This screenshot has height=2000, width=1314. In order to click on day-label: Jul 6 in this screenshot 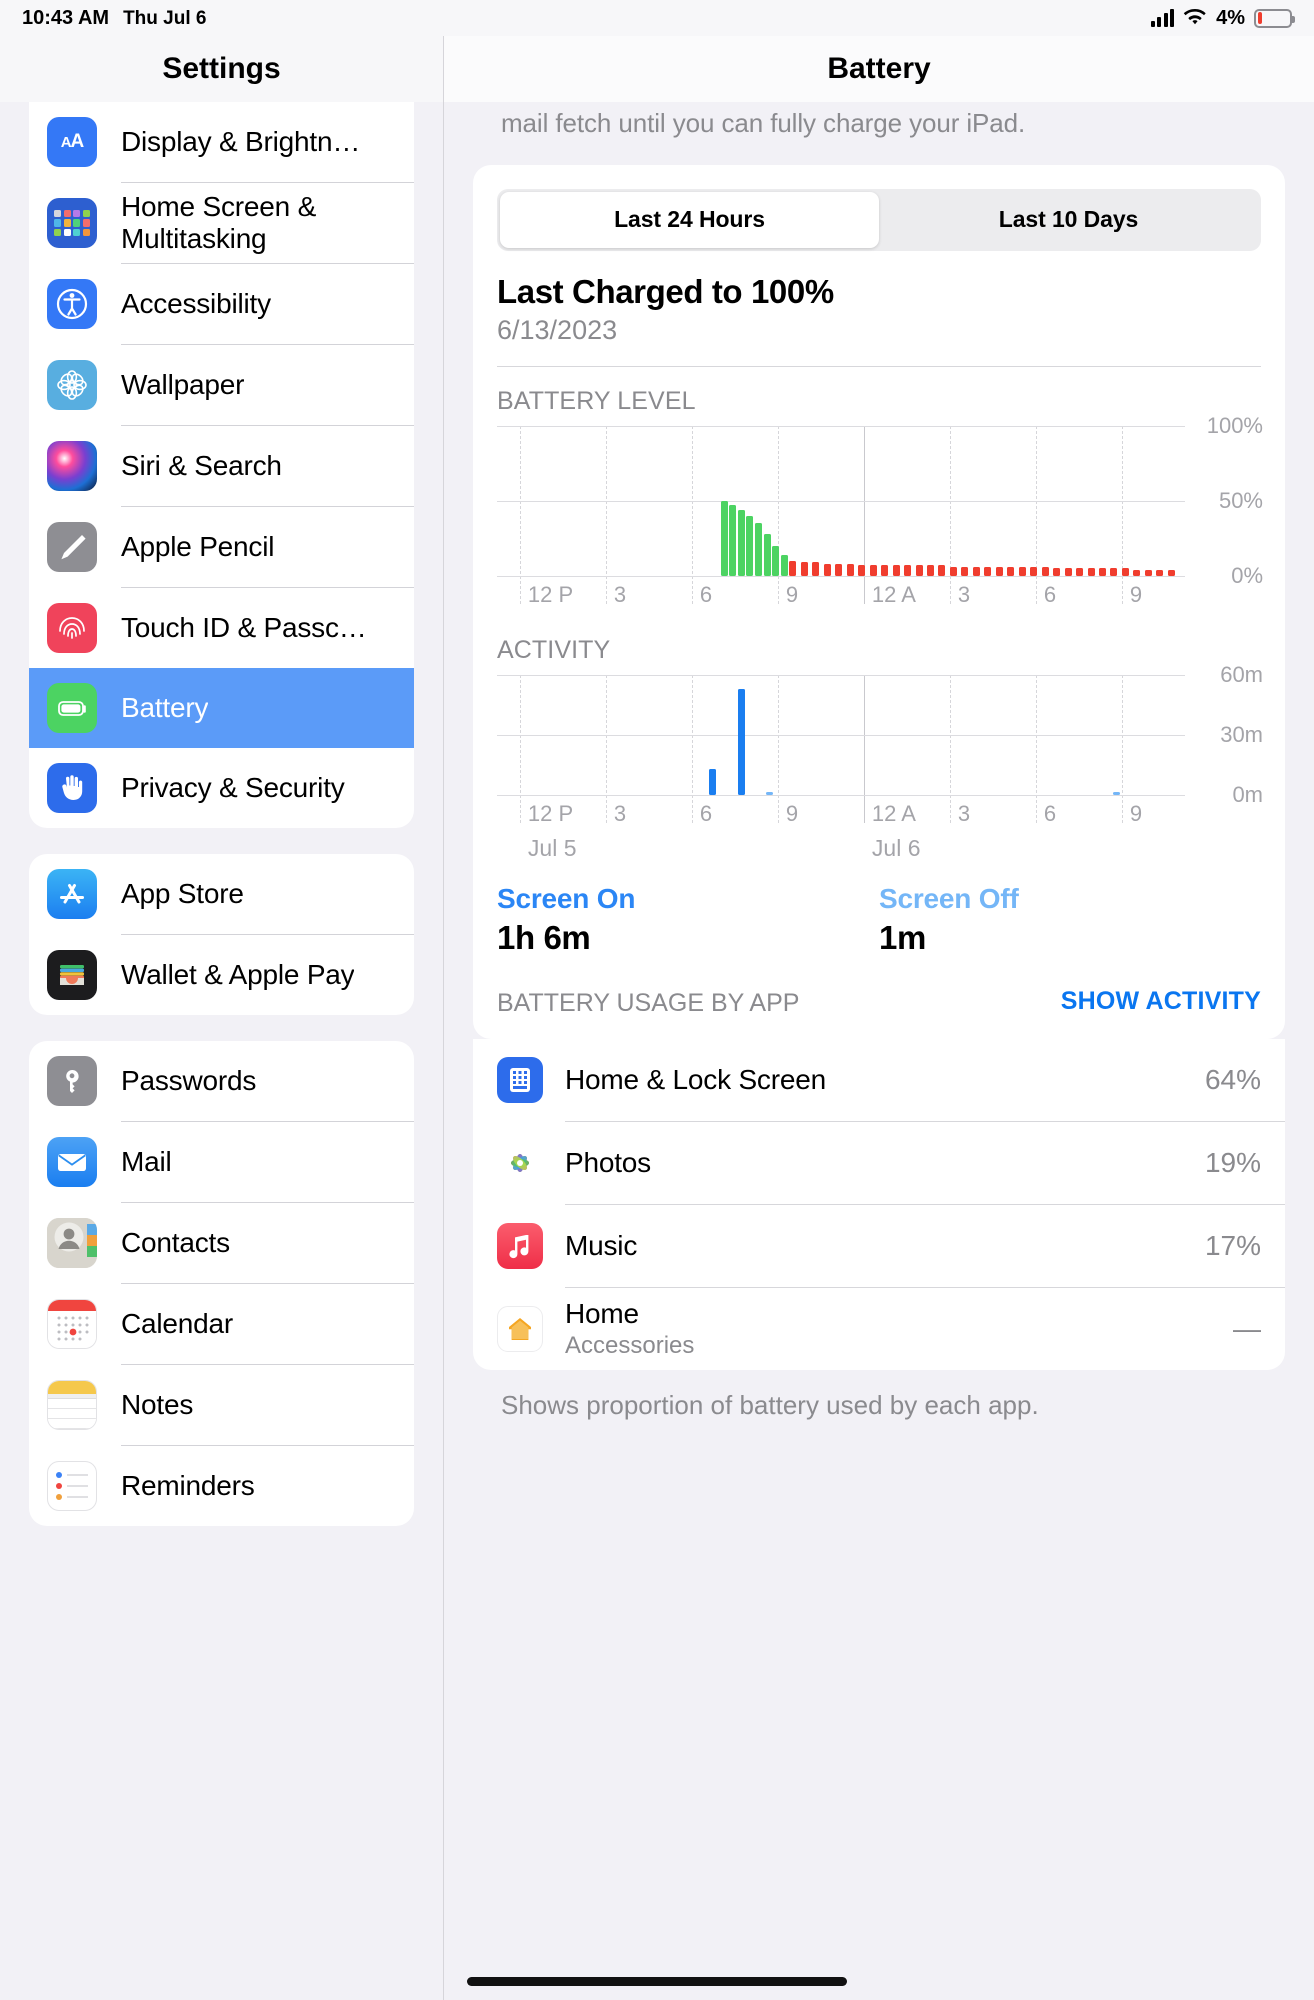, I will do `click(896, 847)`.